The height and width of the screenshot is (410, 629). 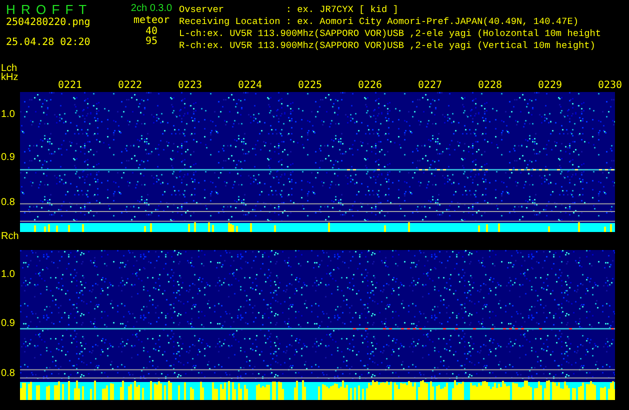 What do you see at coordinates (151, 8) in the screenshot?
I see `version-label: 2ch 0.3.0` at bounding box center [151, 8].